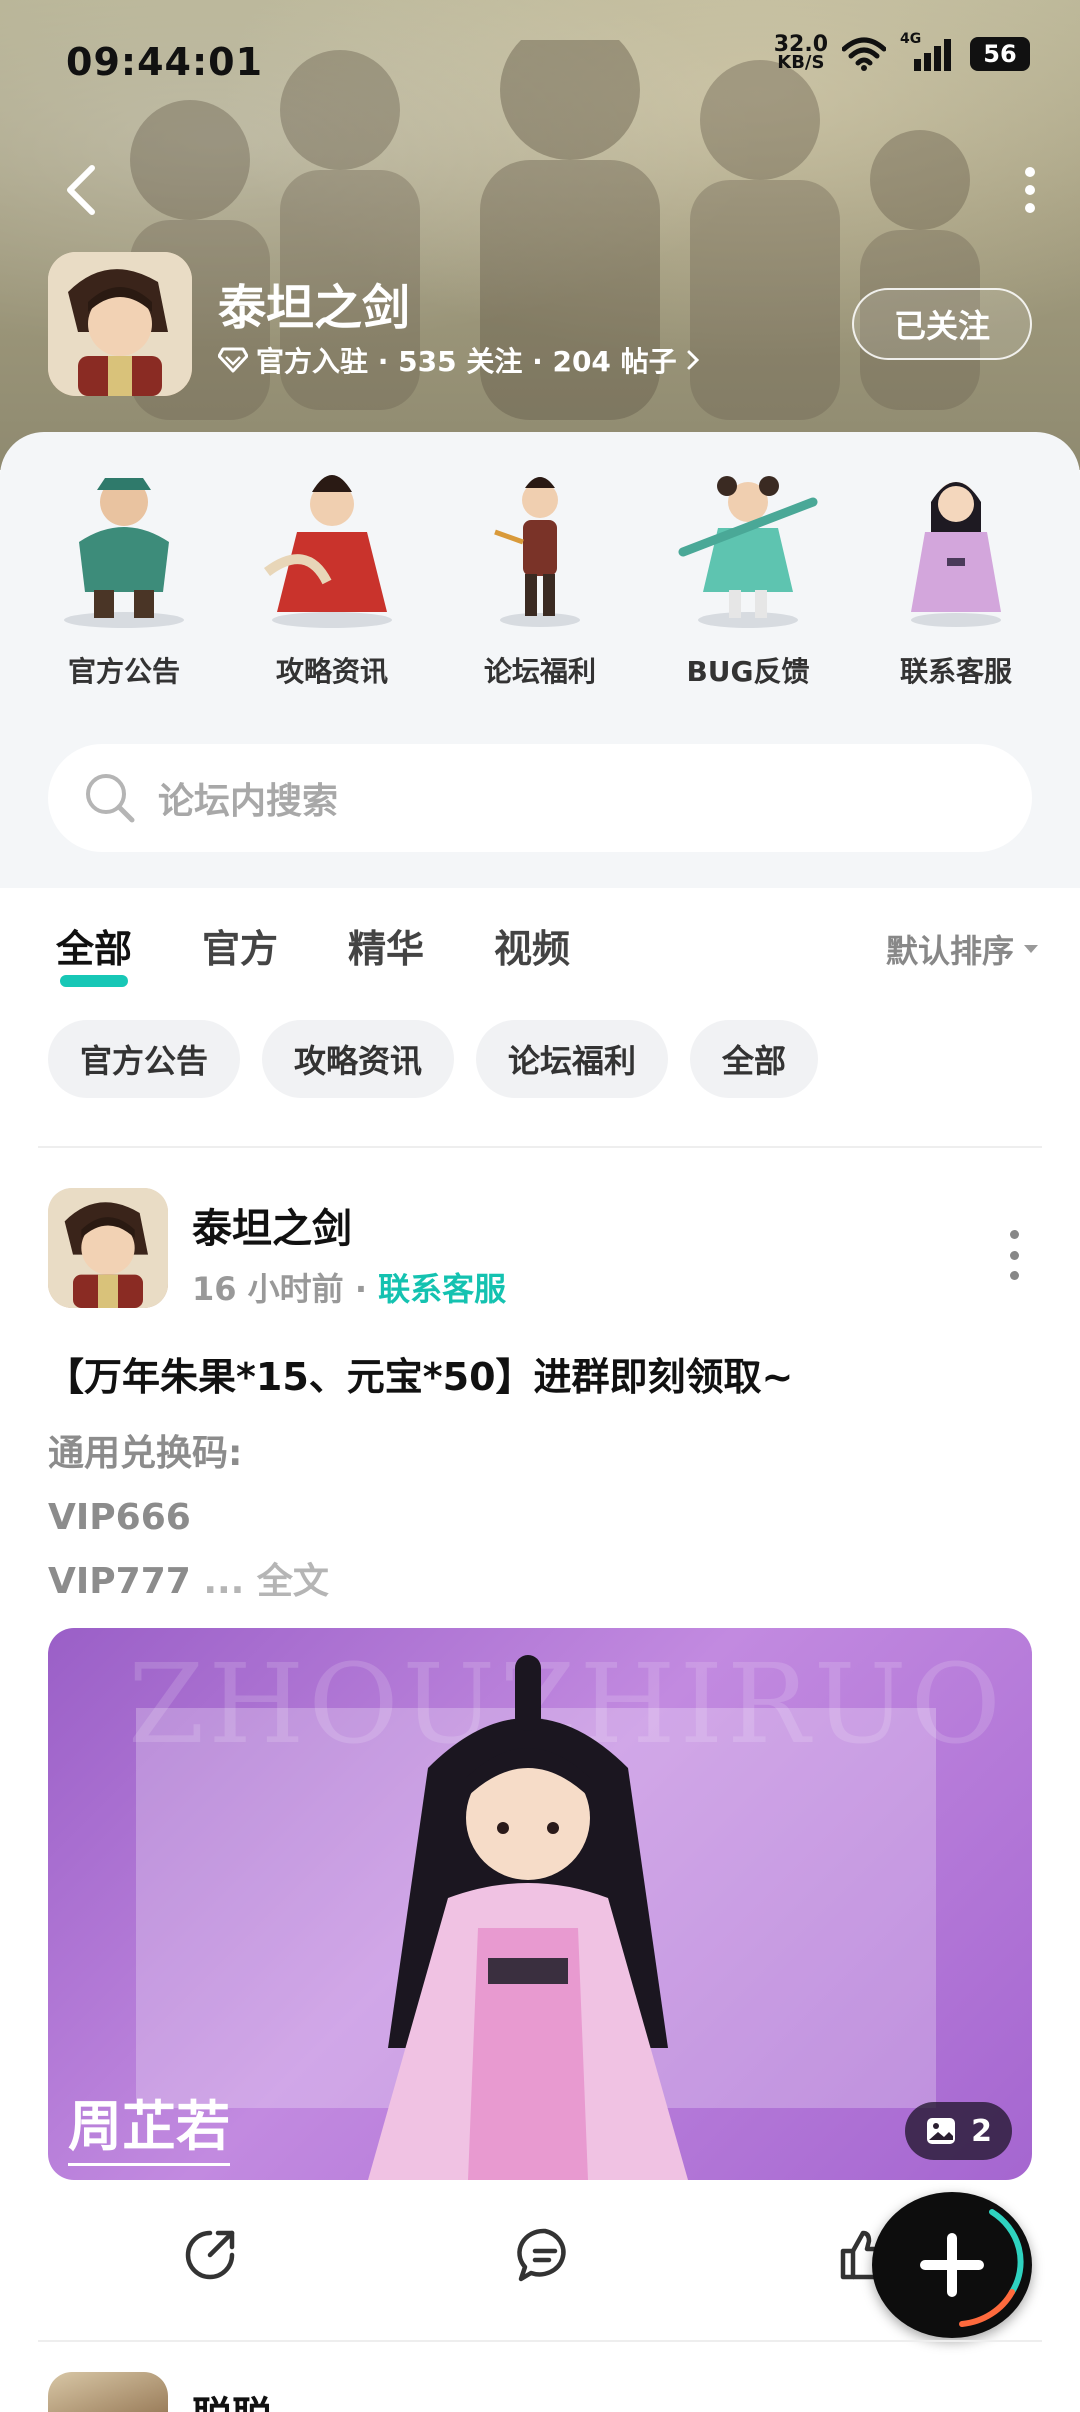  I want to click on post-title: 【万年朱果*15、元宝*50】进群即刻领取~, so click(419, 1373).